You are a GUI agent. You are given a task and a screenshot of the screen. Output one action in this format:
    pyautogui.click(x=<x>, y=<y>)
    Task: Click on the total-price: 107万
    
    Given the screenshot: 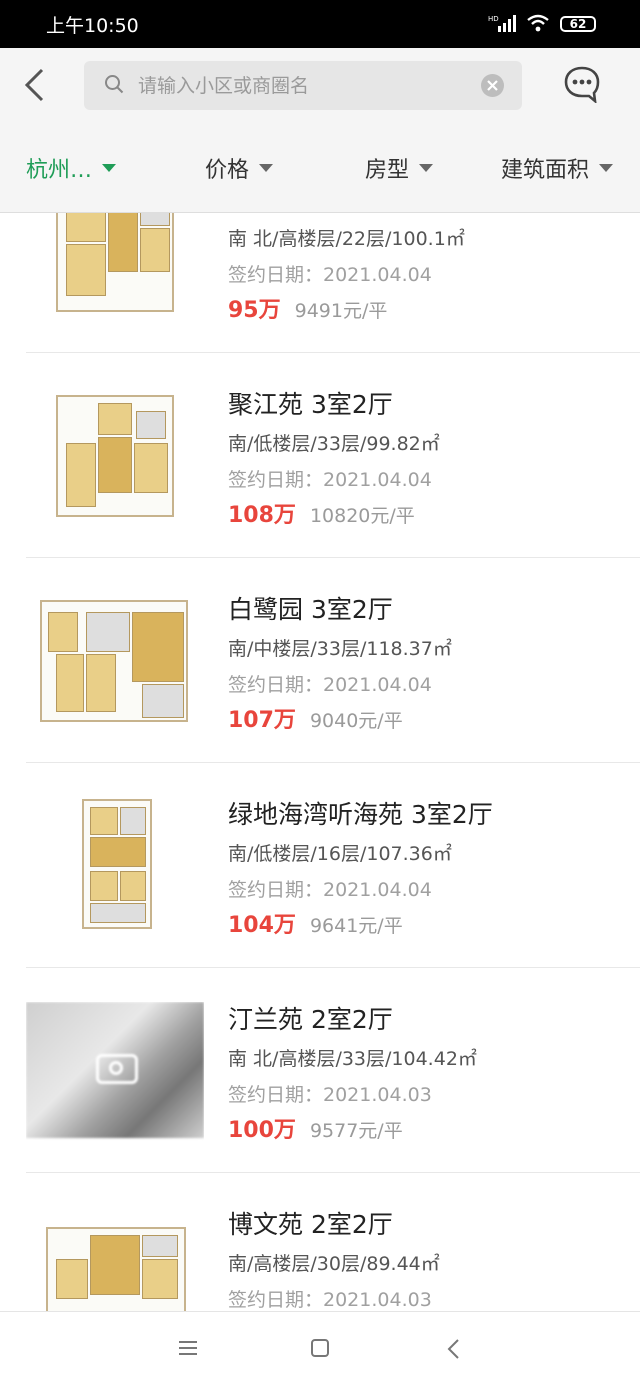 What is the action you would take?
    pyautogui.click(x=262, y=720)
    